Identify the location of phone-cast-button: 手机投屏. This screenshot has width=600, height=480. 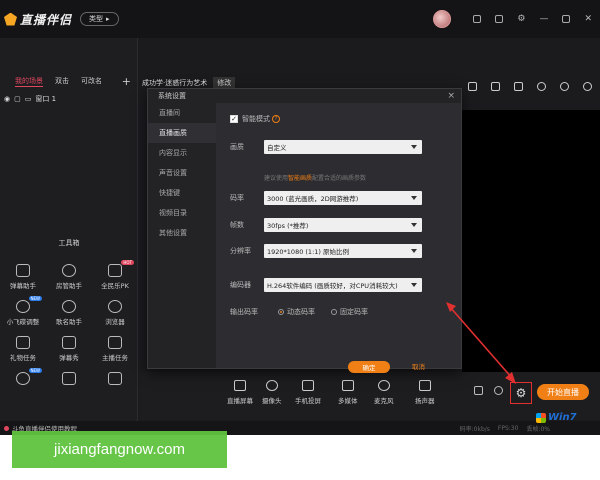
(308, 392).